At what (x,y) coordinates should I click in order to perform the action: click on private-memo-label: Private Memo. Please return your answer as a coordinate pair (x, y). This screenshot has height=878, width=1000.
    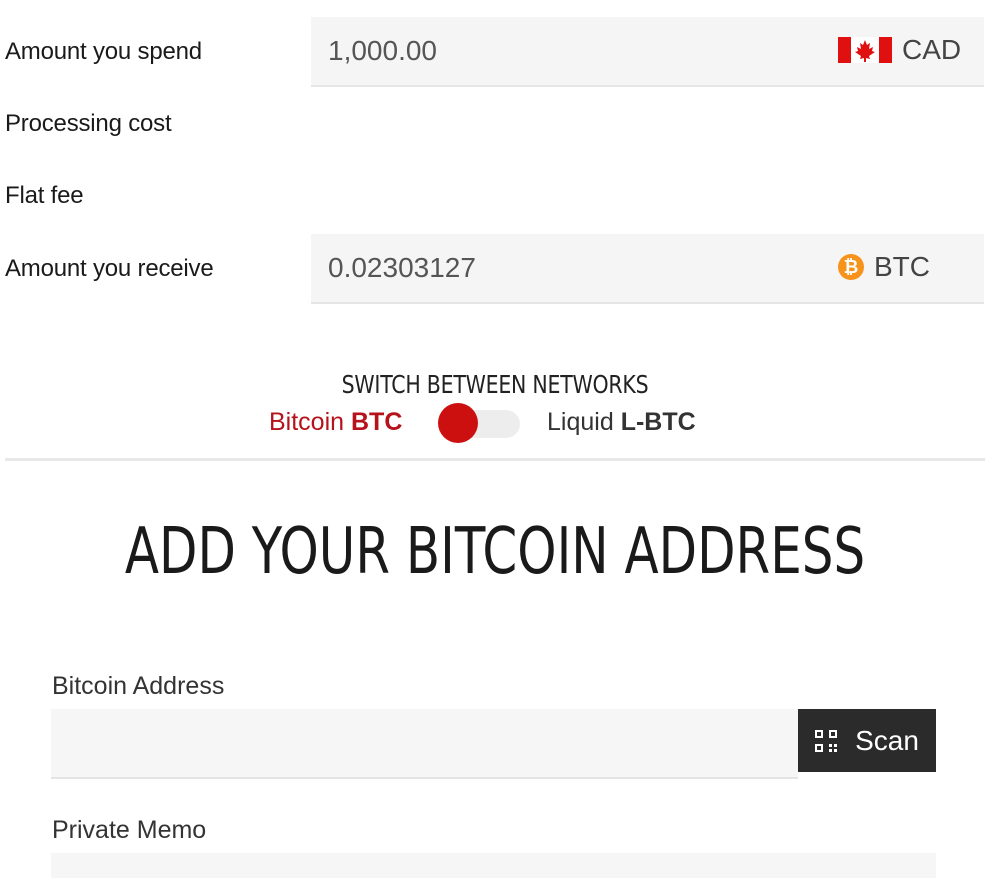
    Looking at the image, I should click on (129, 830).